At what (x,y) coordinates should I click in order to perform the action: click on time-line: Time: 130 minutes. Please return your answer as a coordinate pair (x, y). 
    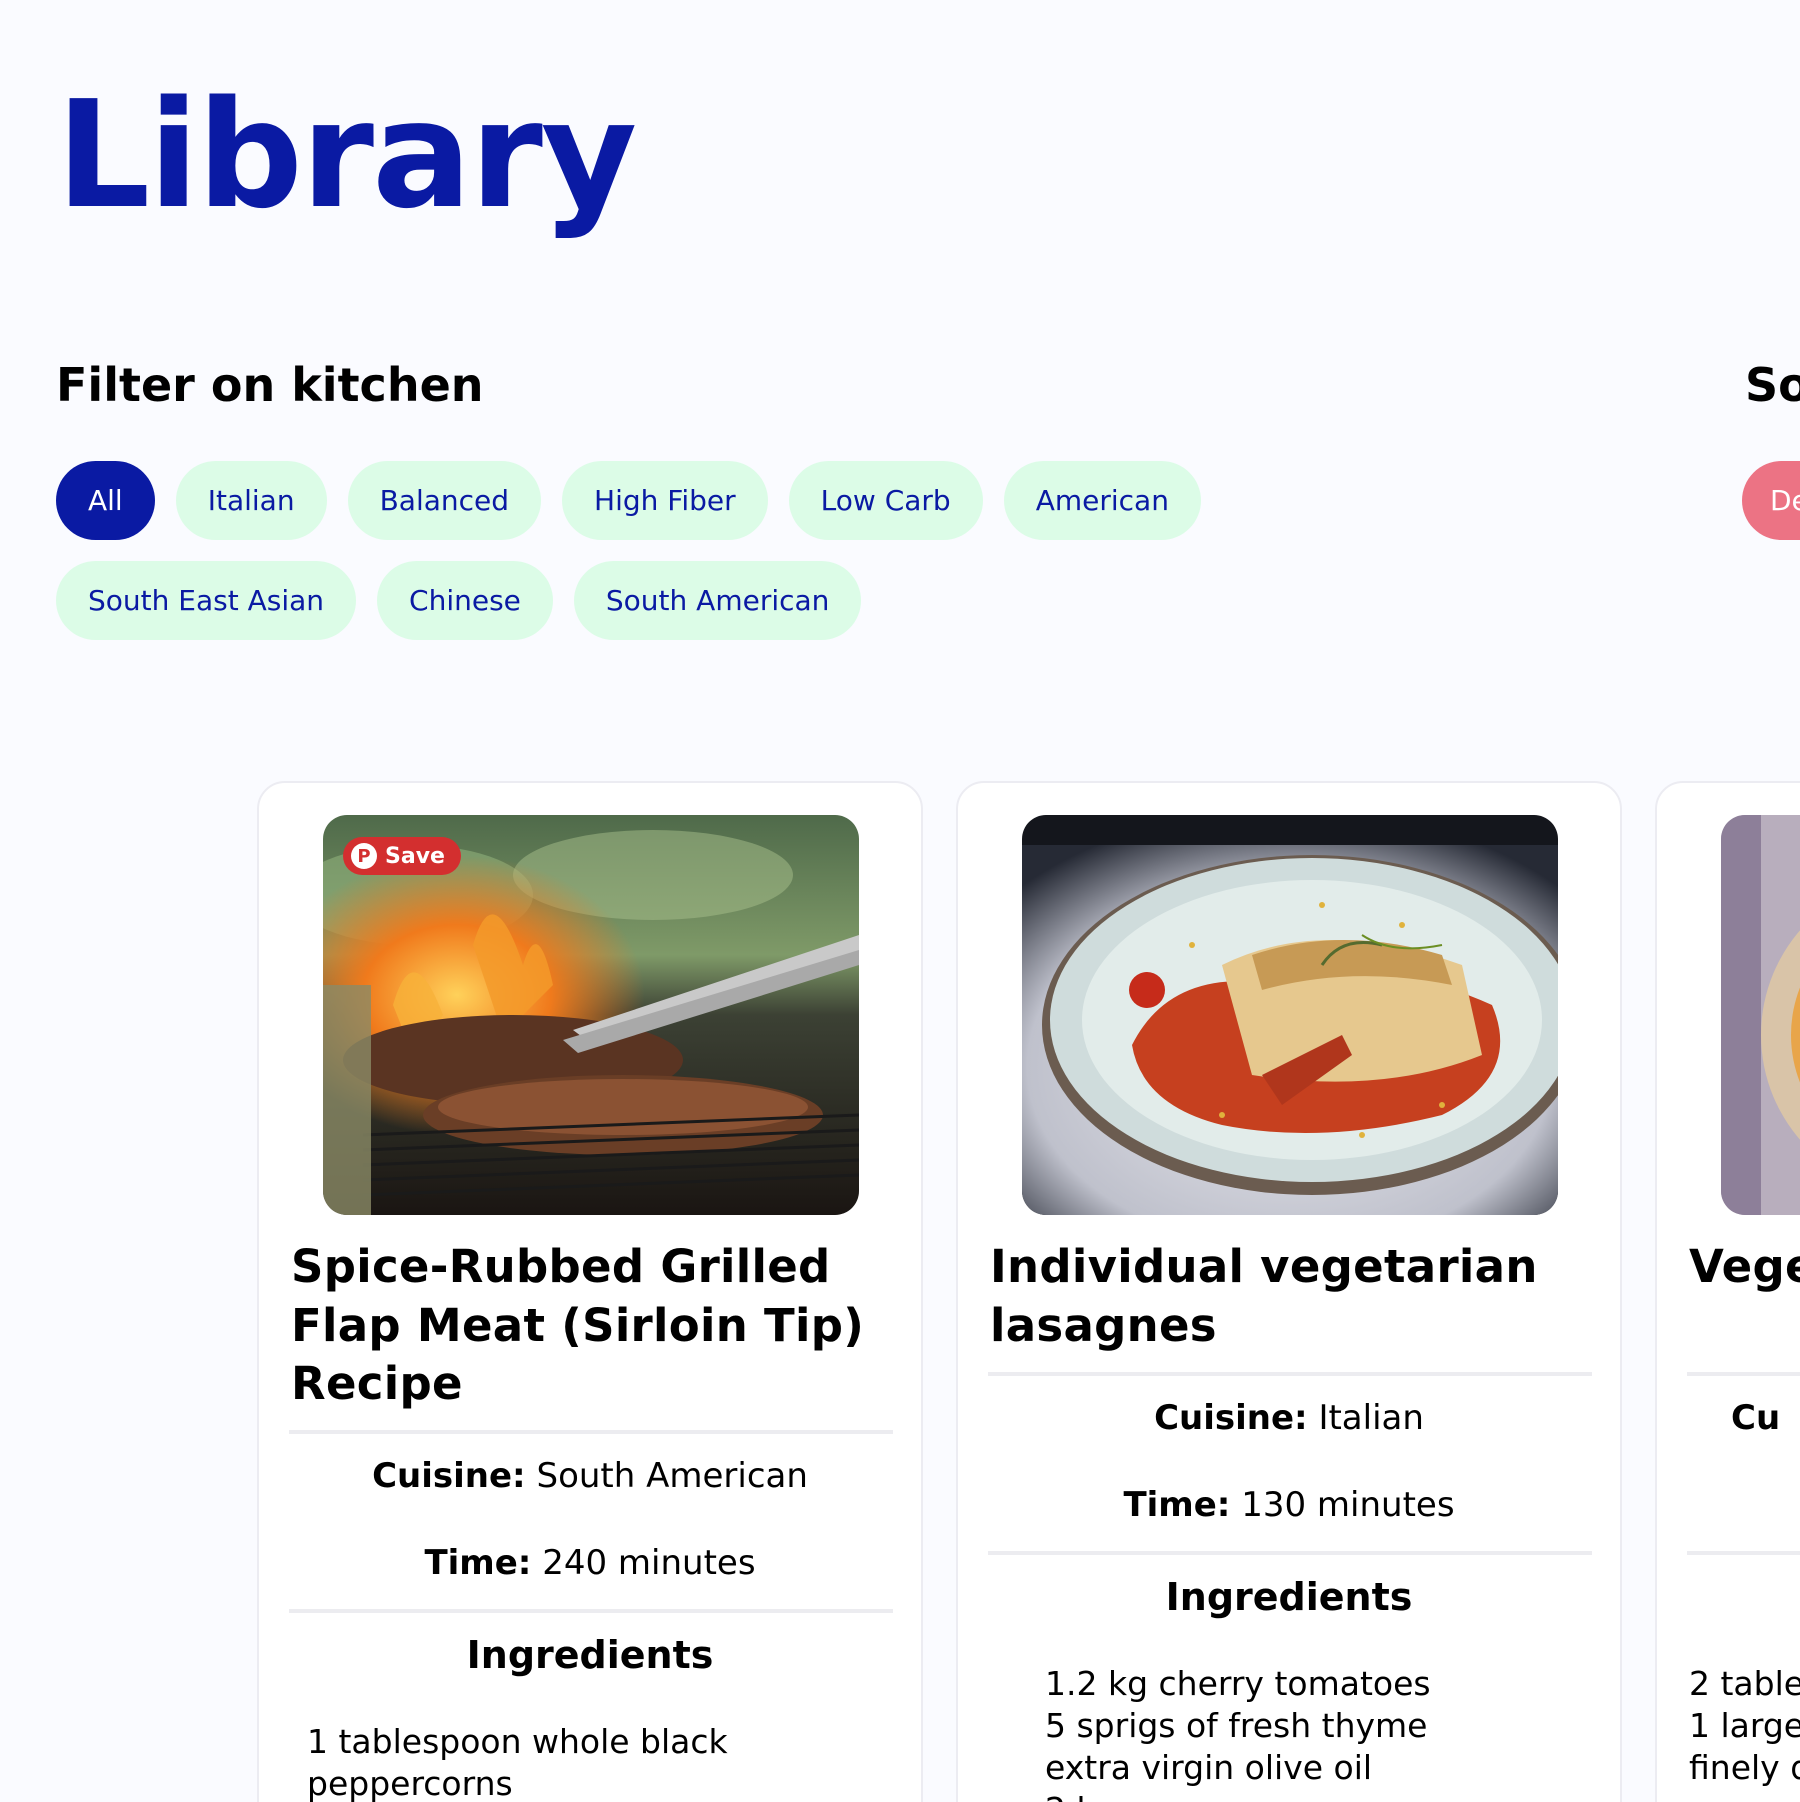
    Looking at the image, I should click on (1289, 1505).